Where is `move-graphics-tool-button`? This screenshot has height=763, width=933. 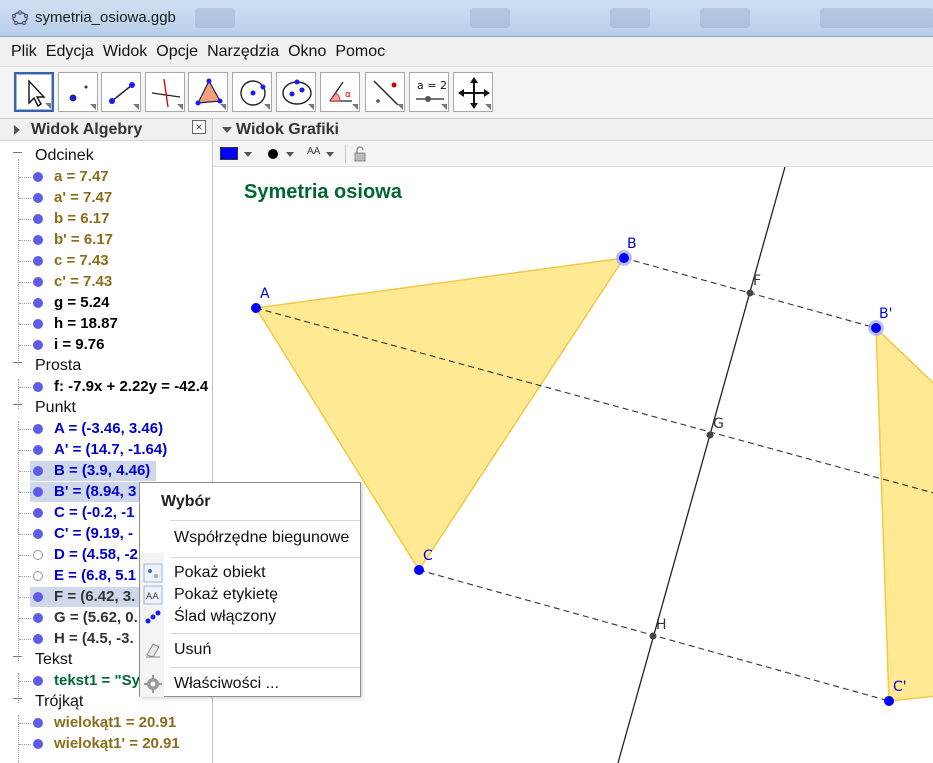
move-graphics-tool-button is located at coordinates (473, 92).